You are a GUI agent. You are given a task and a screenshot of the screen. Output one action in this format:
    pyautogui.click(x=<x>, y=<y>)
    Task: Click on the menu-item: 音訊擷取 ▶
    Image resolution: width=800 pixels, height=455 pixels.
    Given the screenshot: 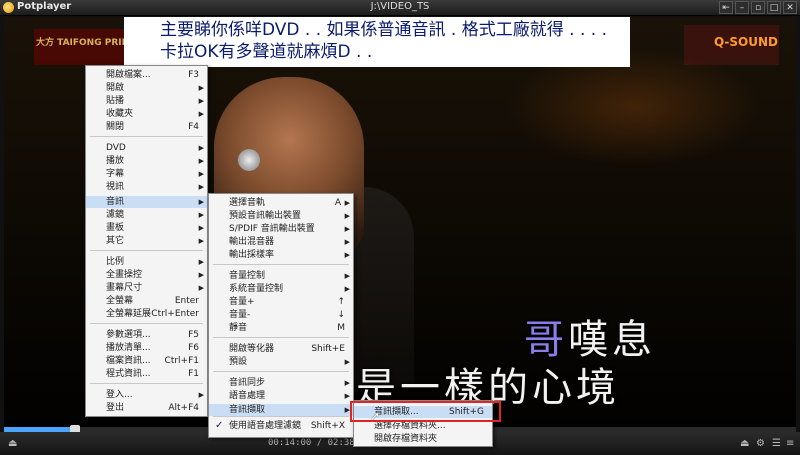 What is the action you would take?
    pyautogui.click(x=281, y=410)
    